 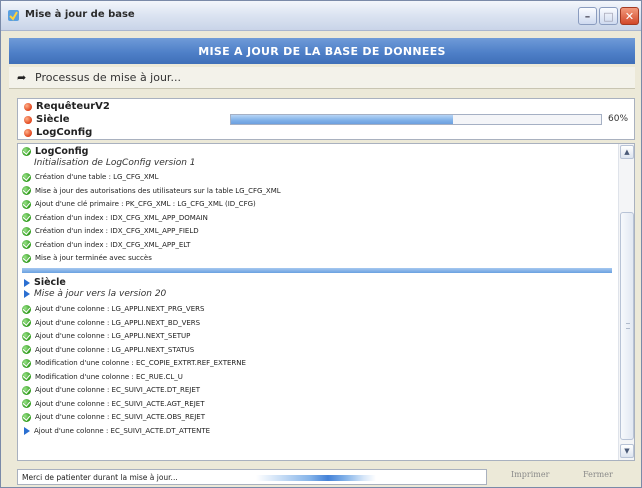 I want to click on log-line: Mise à jour terminée avec succès, so click(x=87, y=258).